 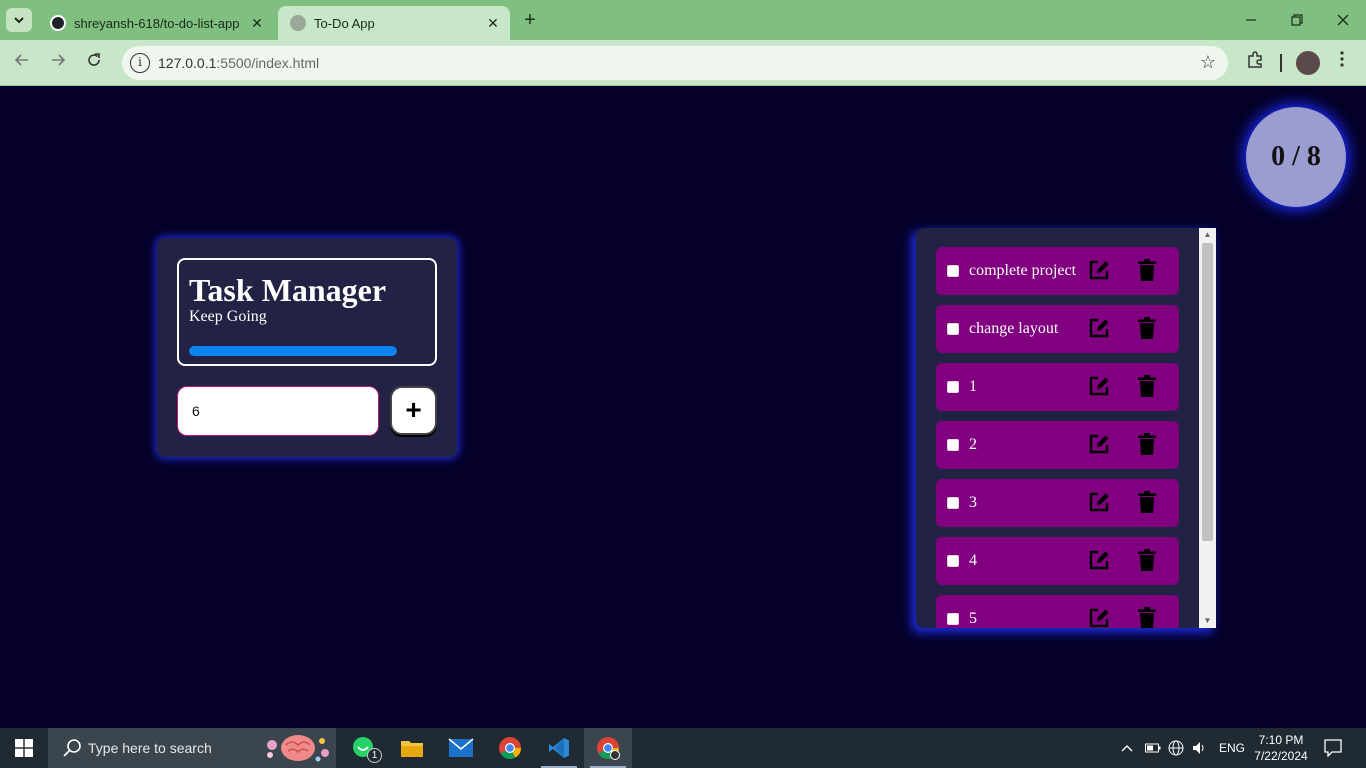 What do you see at coordinates (1207, 235) in the screenshot?
I see `scroll-up-arrow-icon: ▲` at bounding box center [1207, 235].